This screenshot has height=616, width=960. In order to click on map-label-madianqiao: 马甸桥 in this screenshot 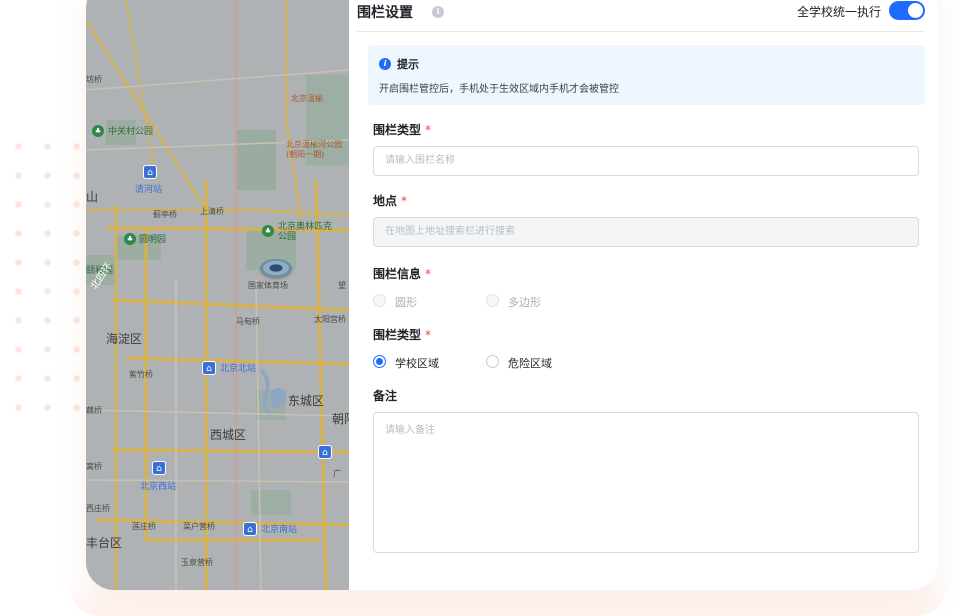, I will do `click(248, 321)`.